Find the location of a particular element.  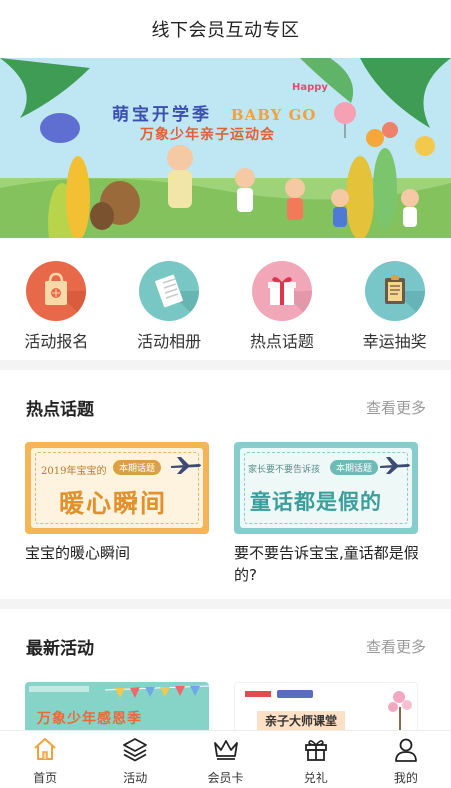

tab-activities: 活动 is located at coordinates (135, 759).